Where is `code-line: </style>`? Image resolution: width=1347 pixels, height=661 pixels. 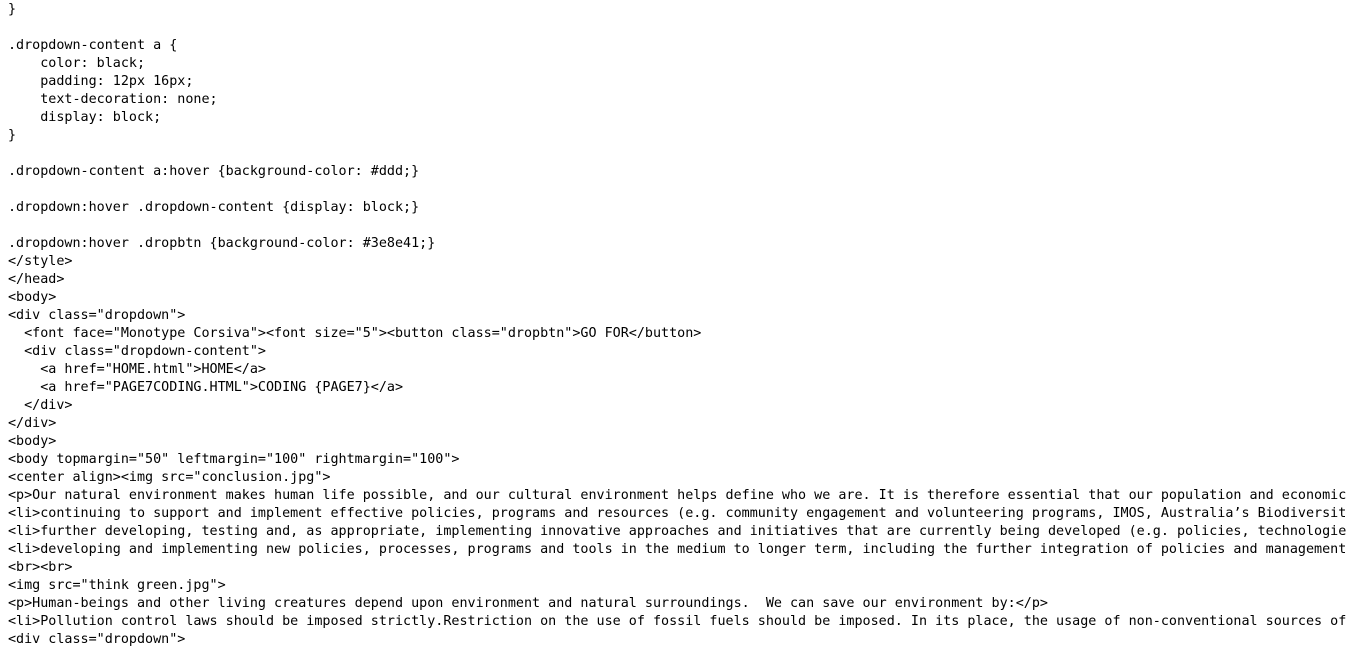
code-line: </style> is located at coordinates (40, 261).